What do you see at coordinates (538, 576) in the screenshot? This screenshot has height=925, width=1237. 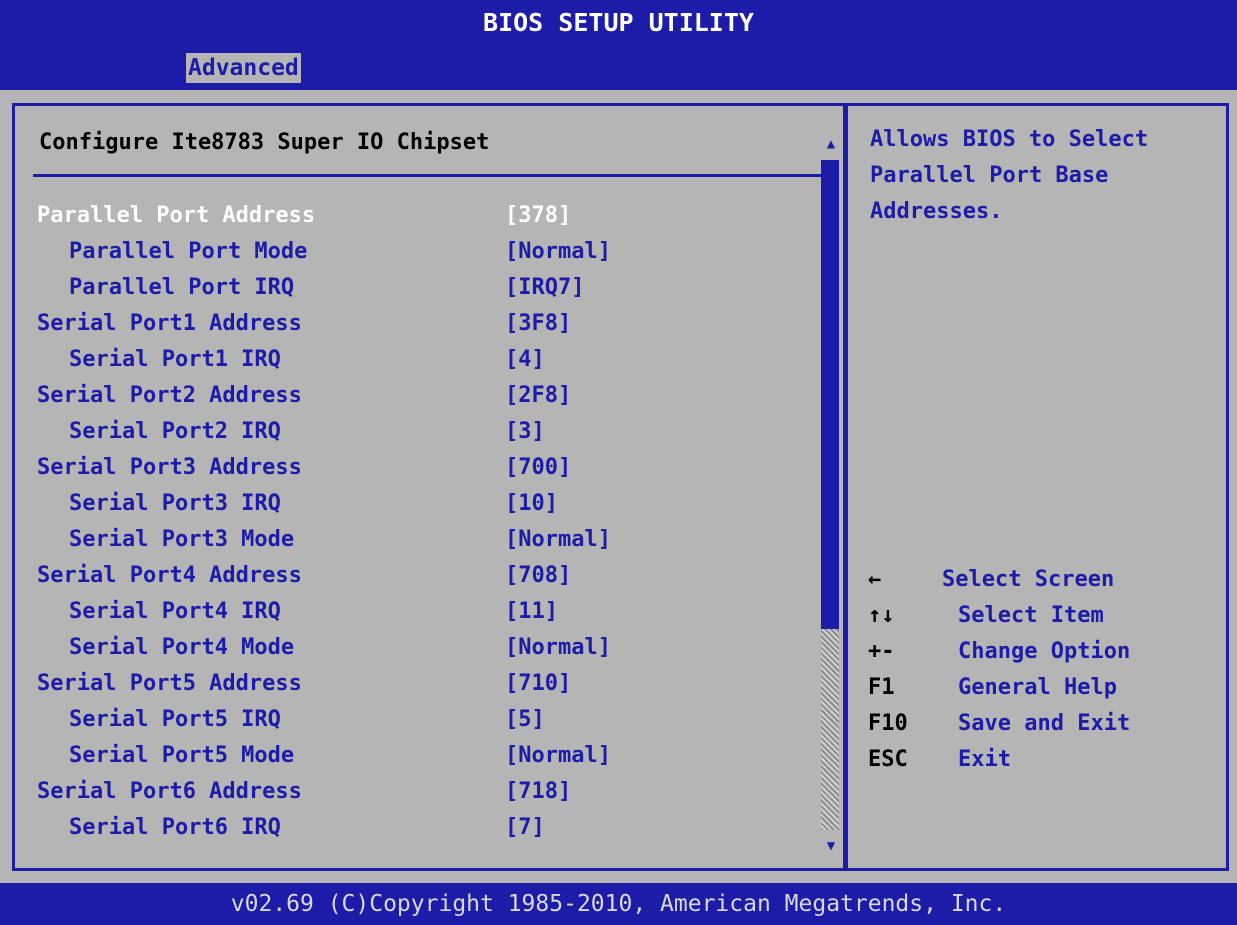 I see `setting-value: [708]` at bounding box center [538, 576].